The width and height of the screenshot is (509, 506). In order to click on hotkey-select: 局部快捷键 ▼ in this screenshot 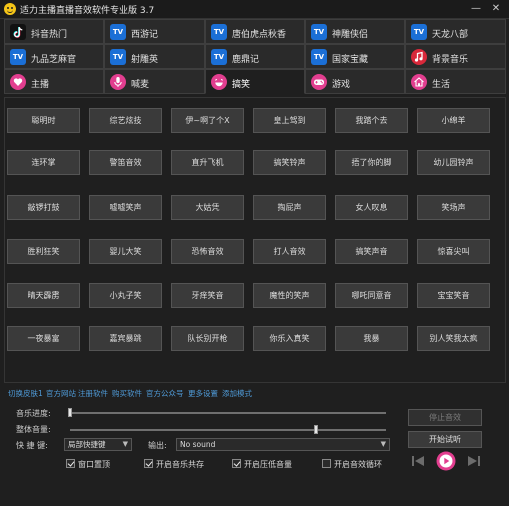, I will do `click(98, 444)`.